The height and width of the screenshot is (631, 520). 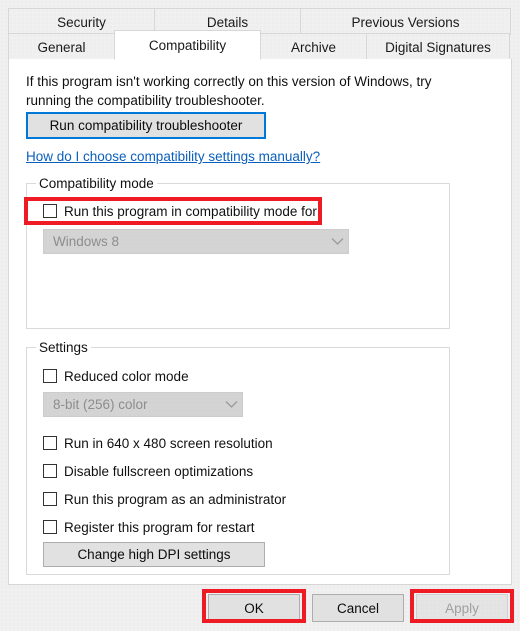 I want to click on change-high-dpi-settings-button: Change high DPI settings, so click(x=154, y=554).